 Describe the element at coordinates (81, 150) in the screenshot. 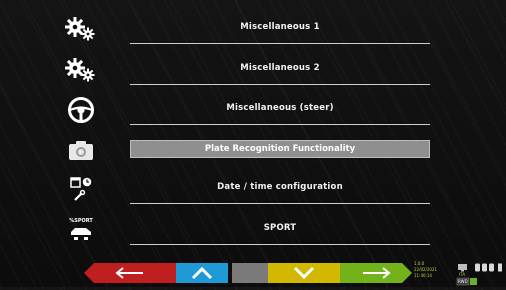

I see `camera-icon` at that location.